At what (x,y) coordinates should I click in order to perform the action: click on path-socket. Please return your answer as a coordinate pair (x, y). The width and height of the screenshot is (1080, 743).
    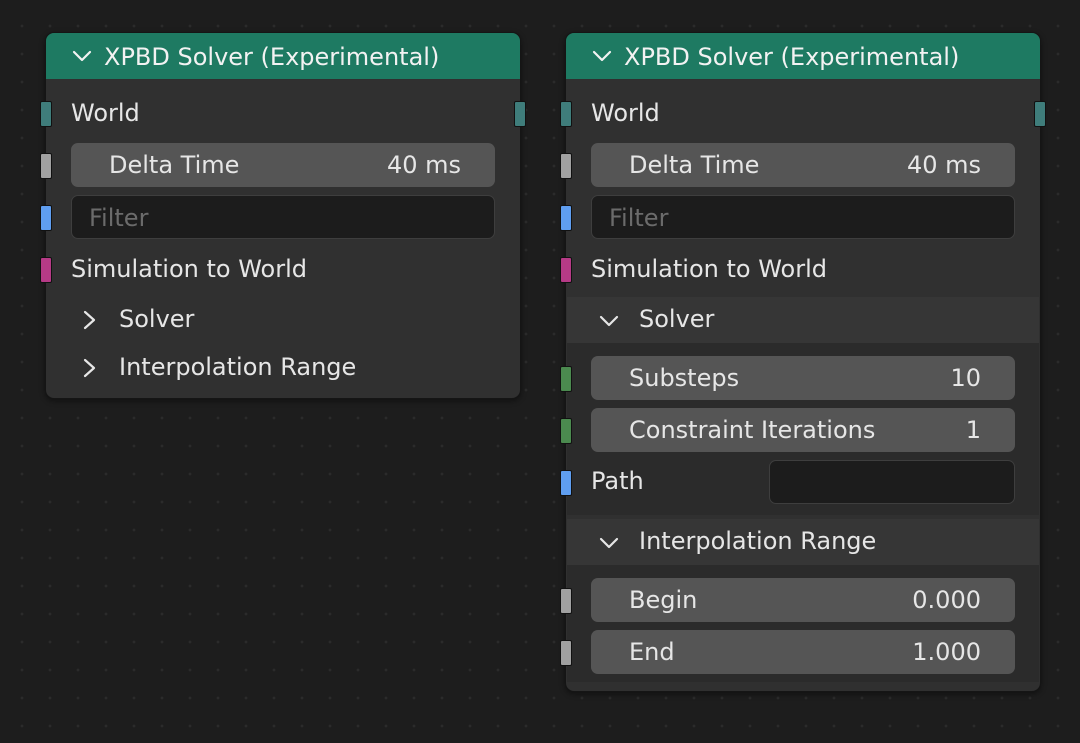
    Looking at the image, I should click on (566, 483).